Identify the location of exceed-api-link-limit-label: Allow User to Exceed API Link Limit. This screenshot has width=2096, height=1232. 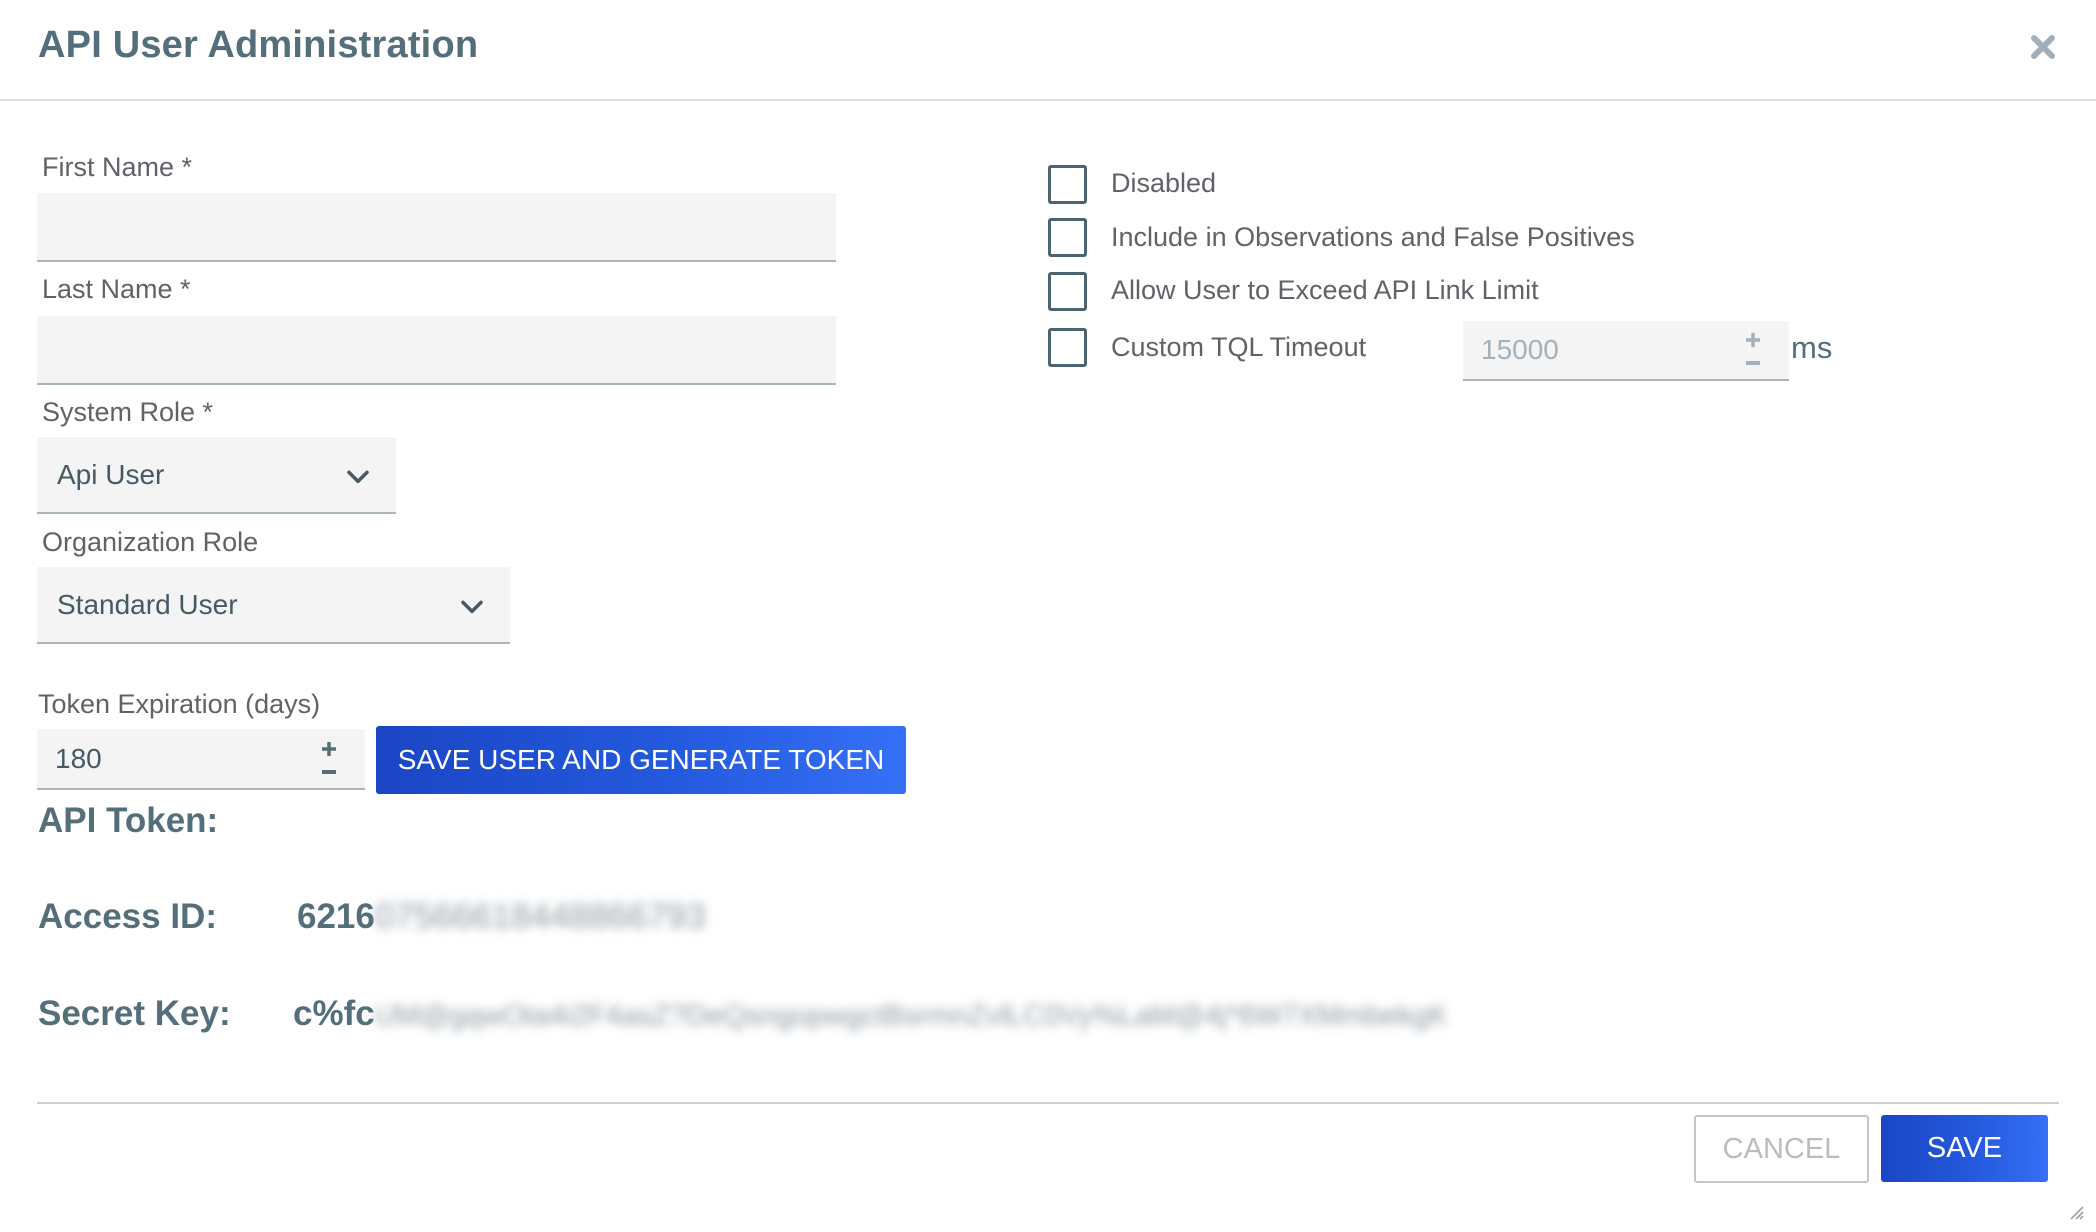
(1325, 290).